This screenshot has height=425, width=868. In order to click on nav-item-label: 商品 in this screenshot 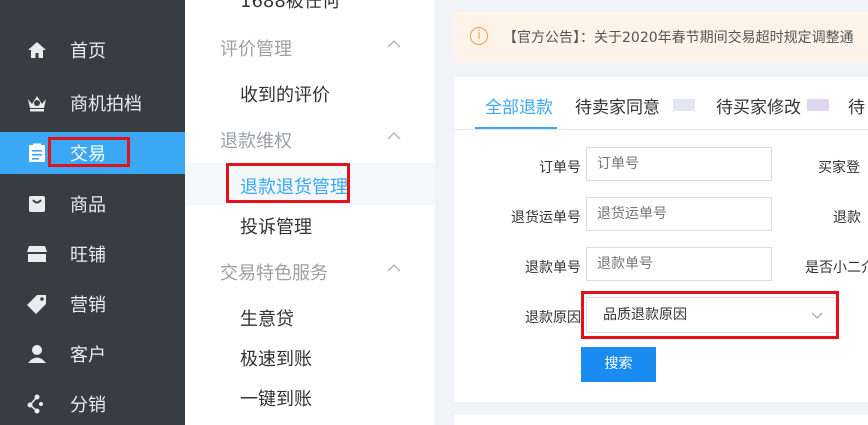, I will do `click(88, 205)`.